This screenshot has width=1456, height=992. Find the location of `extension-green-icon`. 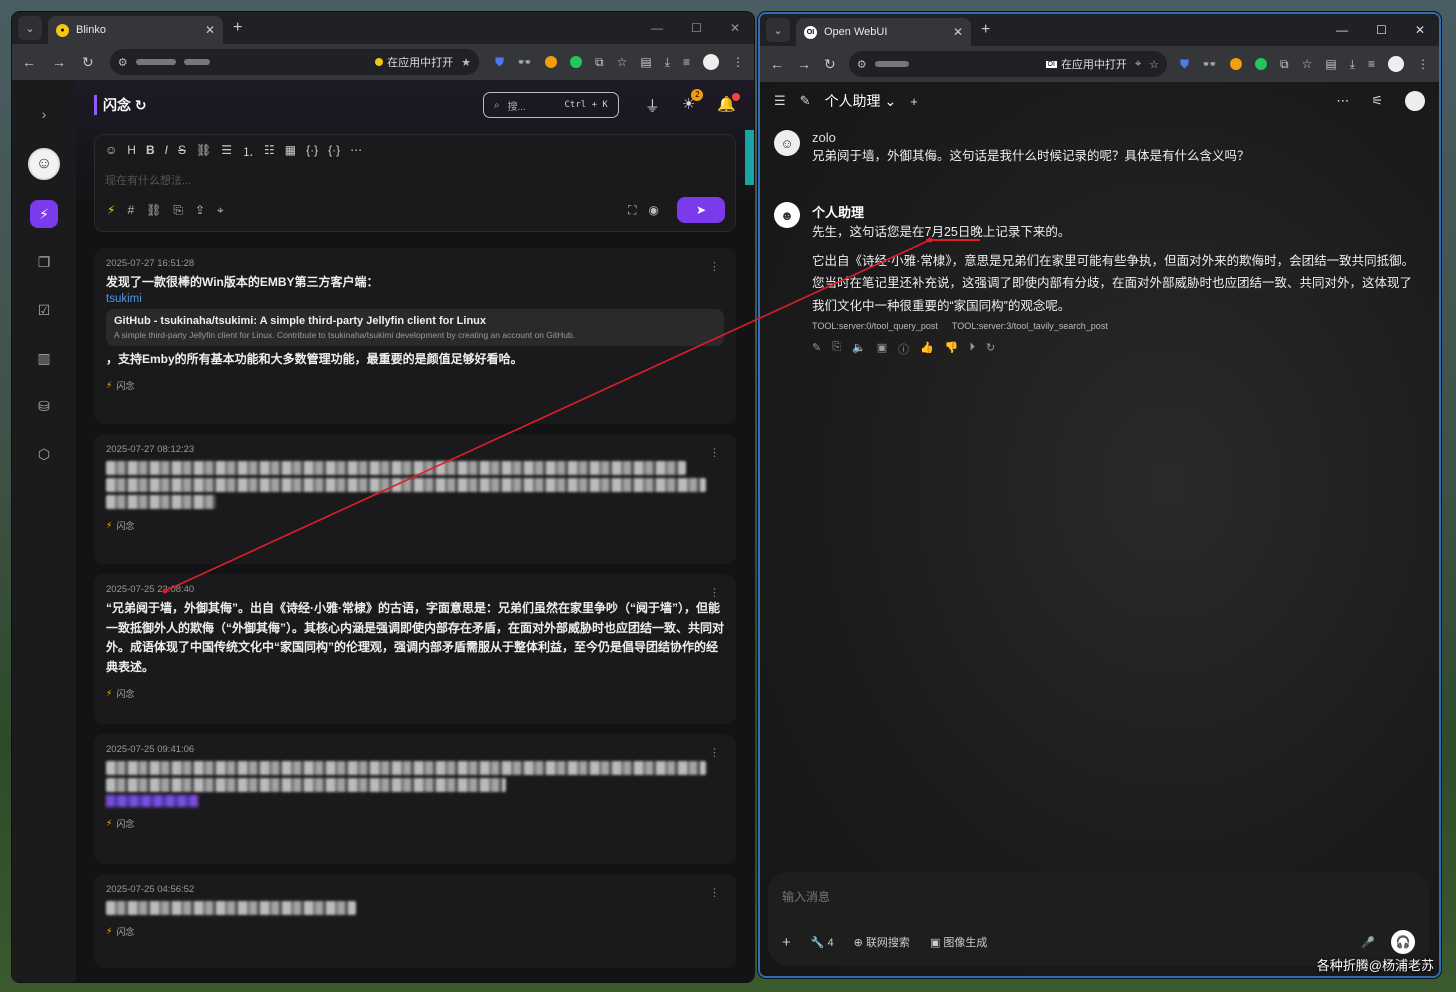

extension-green-icon is located at coordinates (1260, 64).